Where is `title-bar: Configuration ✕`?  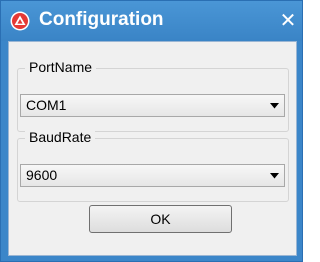
title-bar: Configuration ✕ is located at coordinates (151, 21).